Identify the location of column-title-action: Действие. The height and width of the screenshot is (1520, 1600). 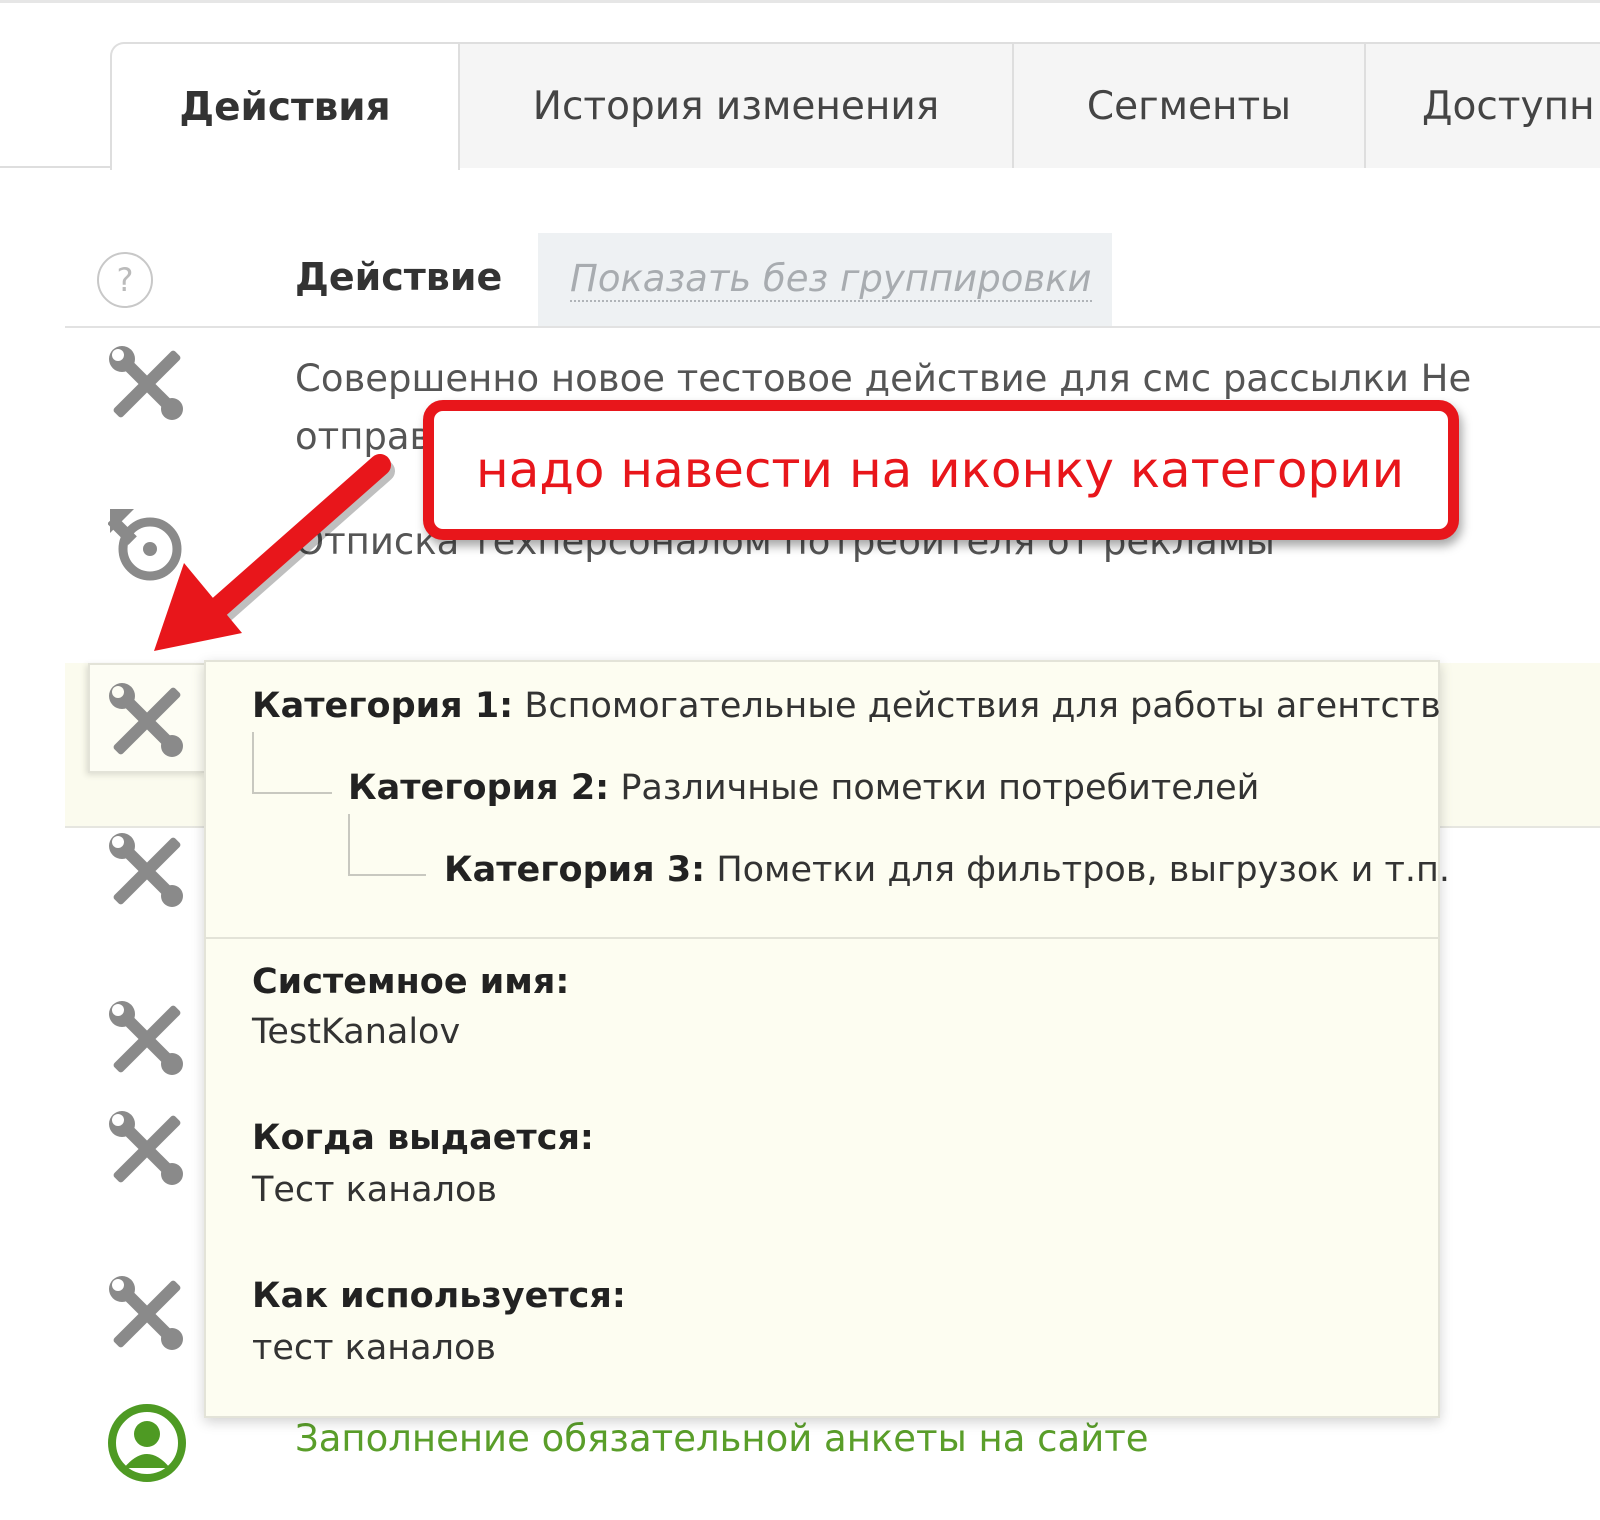
(399, 277).